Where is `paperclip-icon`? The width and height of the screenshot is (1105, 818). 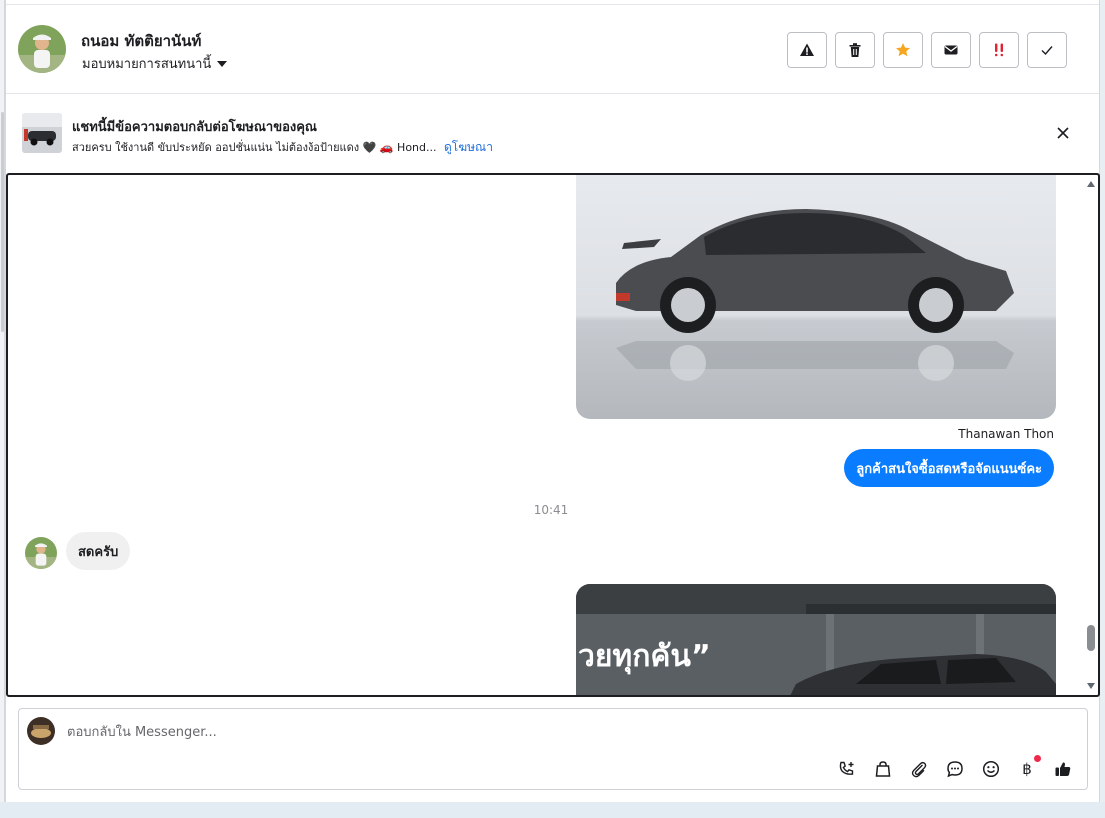
paperclip-icon is located at coordinates (919, 769).